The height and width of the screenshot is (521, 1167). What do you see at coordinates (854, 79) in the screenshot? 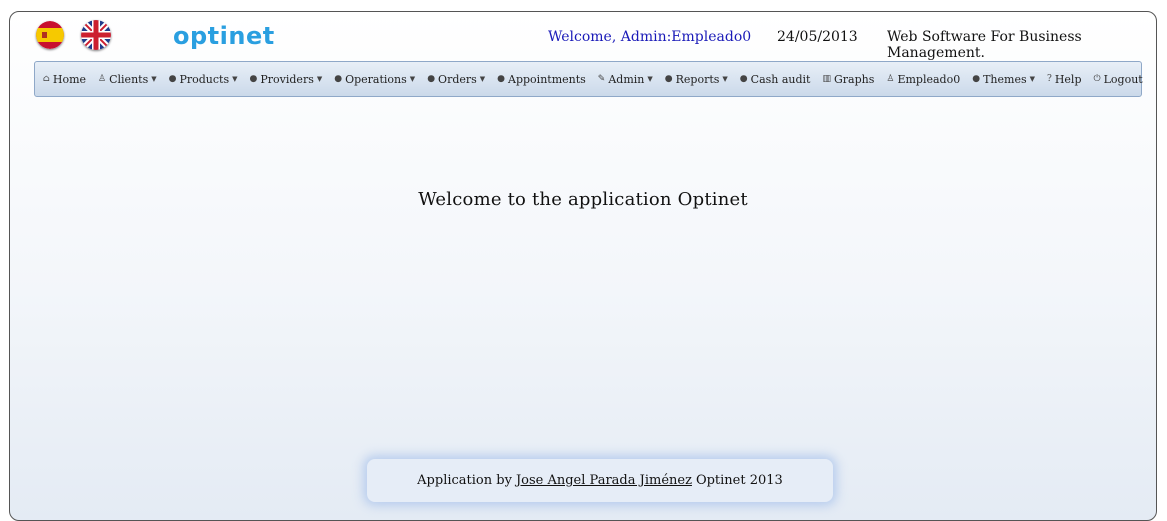
I see `menu-label: Graphs` at bounding box center [854, 79].